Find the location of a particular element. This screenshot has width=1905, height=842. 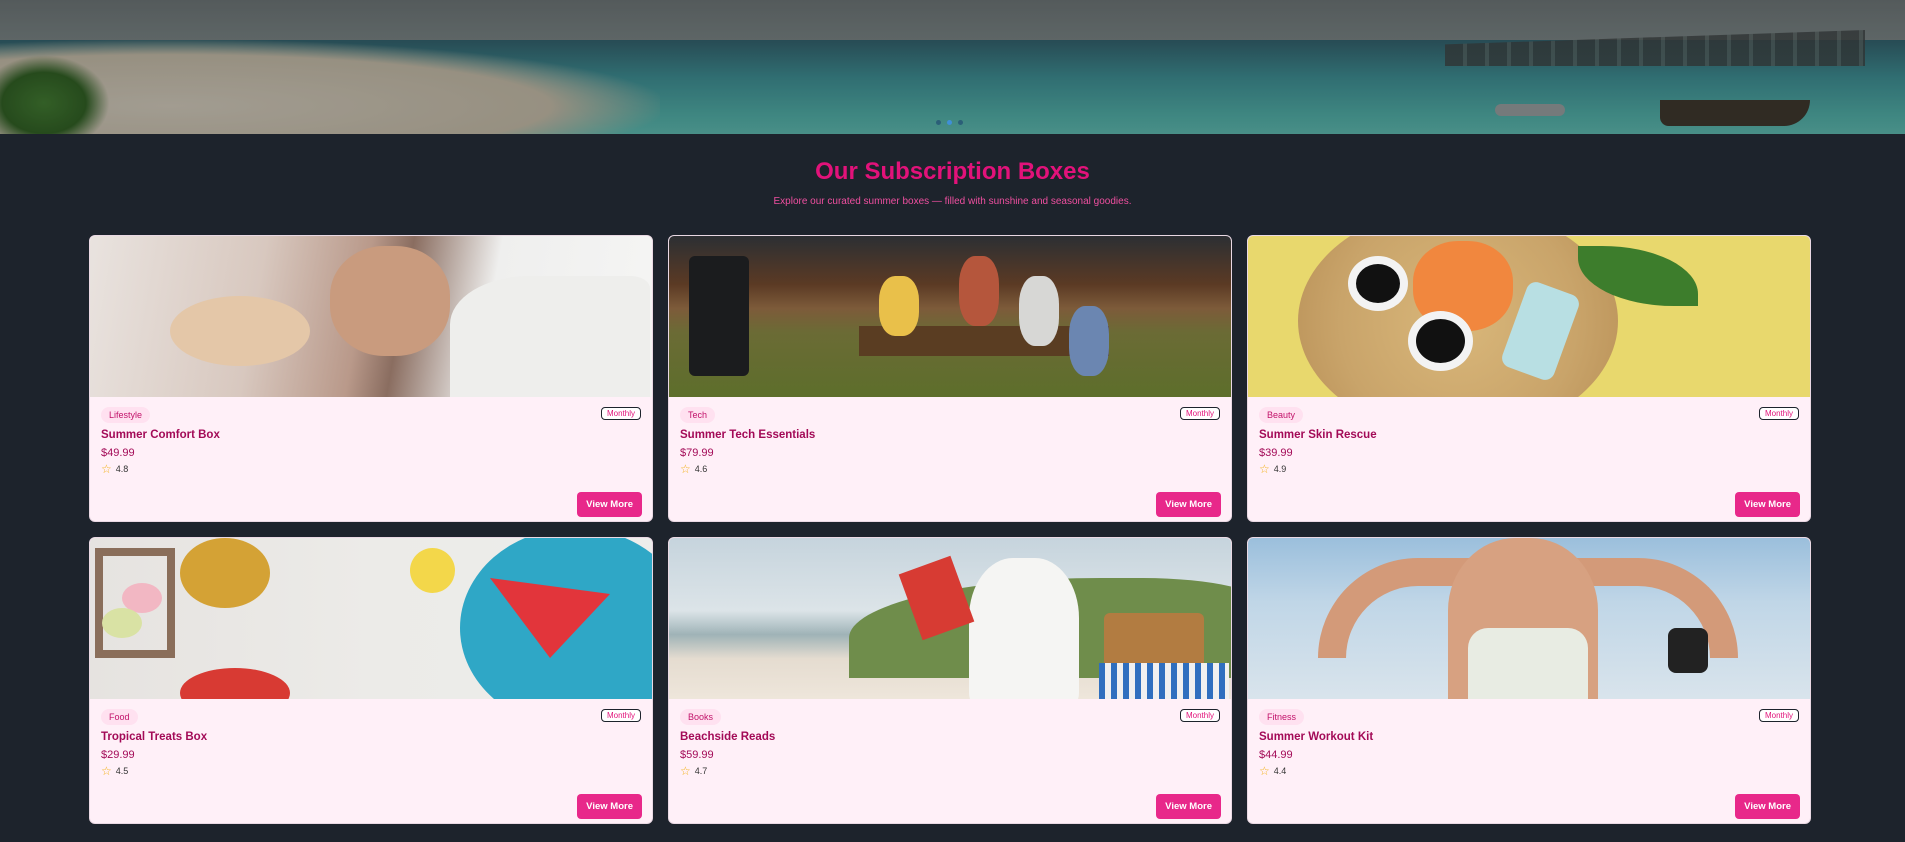

box-price: $39.99 is located at coordinates (1276, 453).